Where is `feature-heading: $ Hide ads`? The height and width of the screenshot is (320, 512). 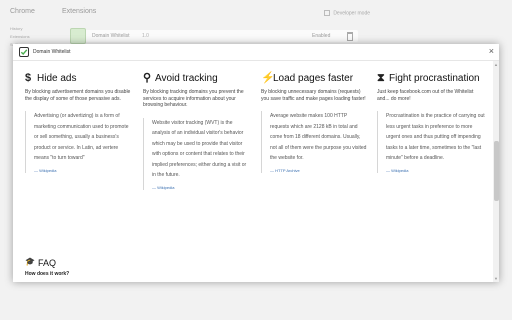
feature-heading: $ Hide ads is located at coordinates (78, 80).